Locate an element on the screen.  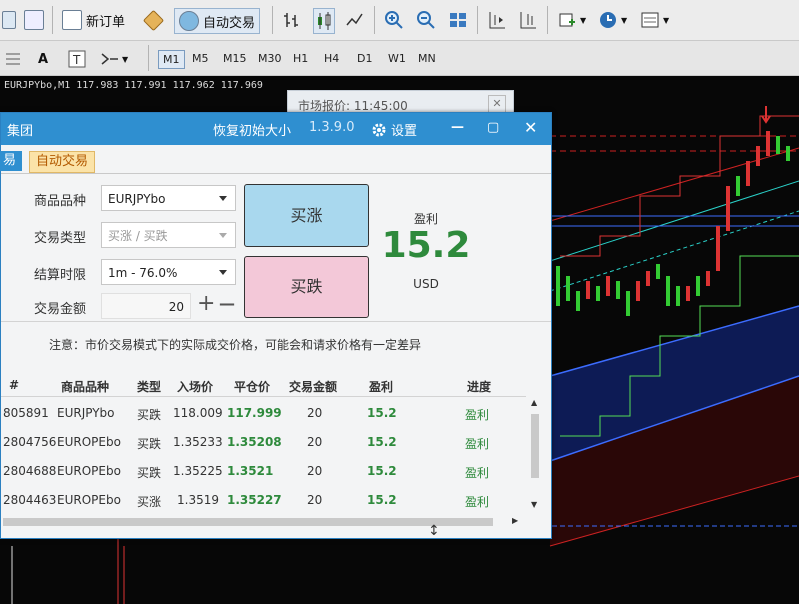
chart-shift-icon is located at coordinates (497, 20).